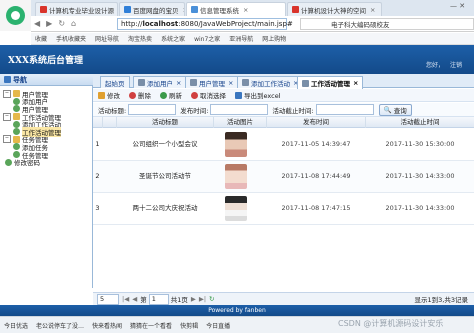 The image size is (474, 333). Describe the element at coordinates (110, 122) in the screenshot. I see `grid-header-checkbox` at that location.